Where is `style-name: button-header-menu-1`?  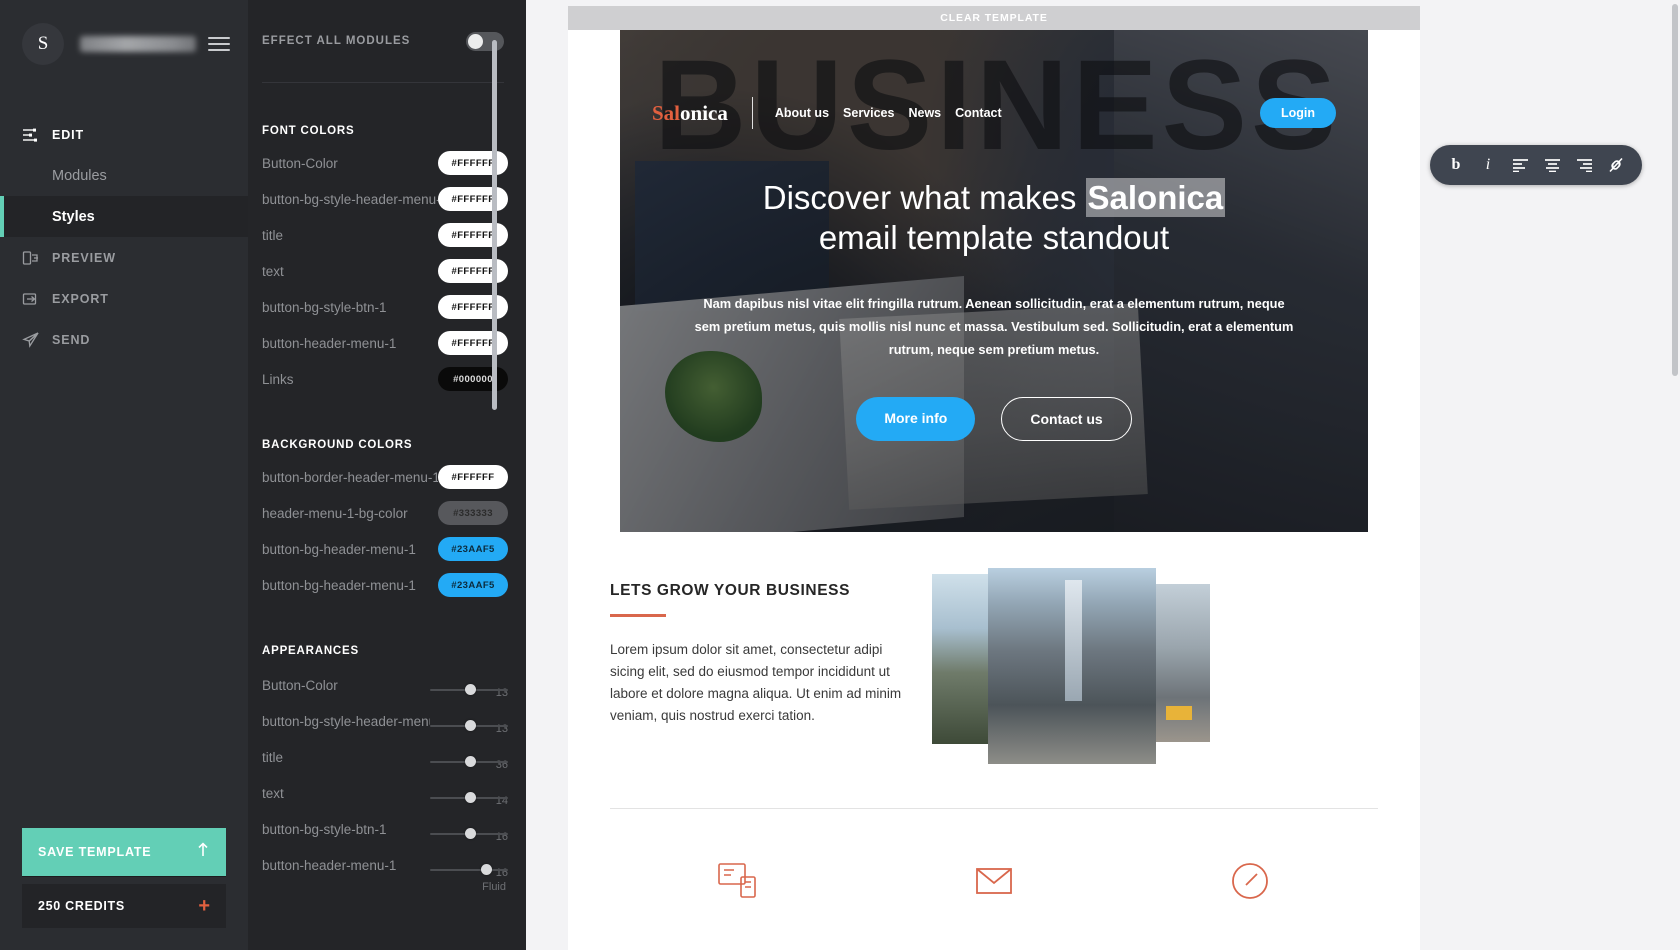
style-name: button-header-menu-1 is located at coordinates (329, 865).